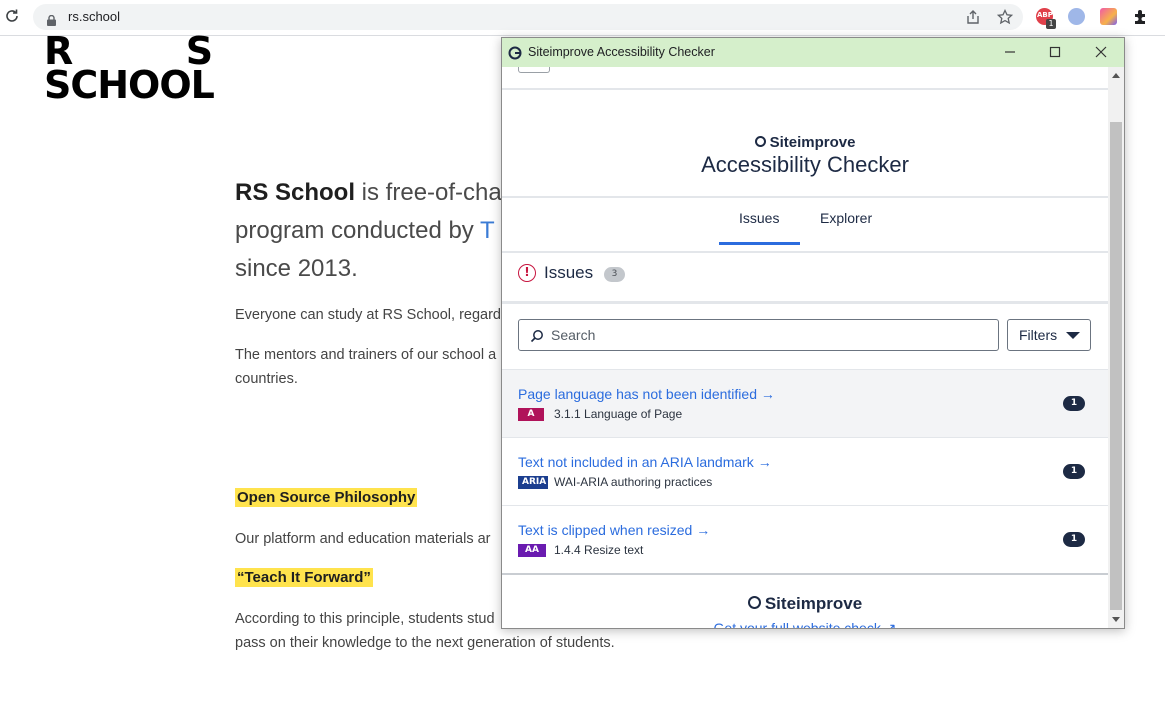 The image size is (1165, 719). What do you see at coordinates (531, 414) in the screenshot?
I see `conformance-tag: A` at bounding box center [531, 414].